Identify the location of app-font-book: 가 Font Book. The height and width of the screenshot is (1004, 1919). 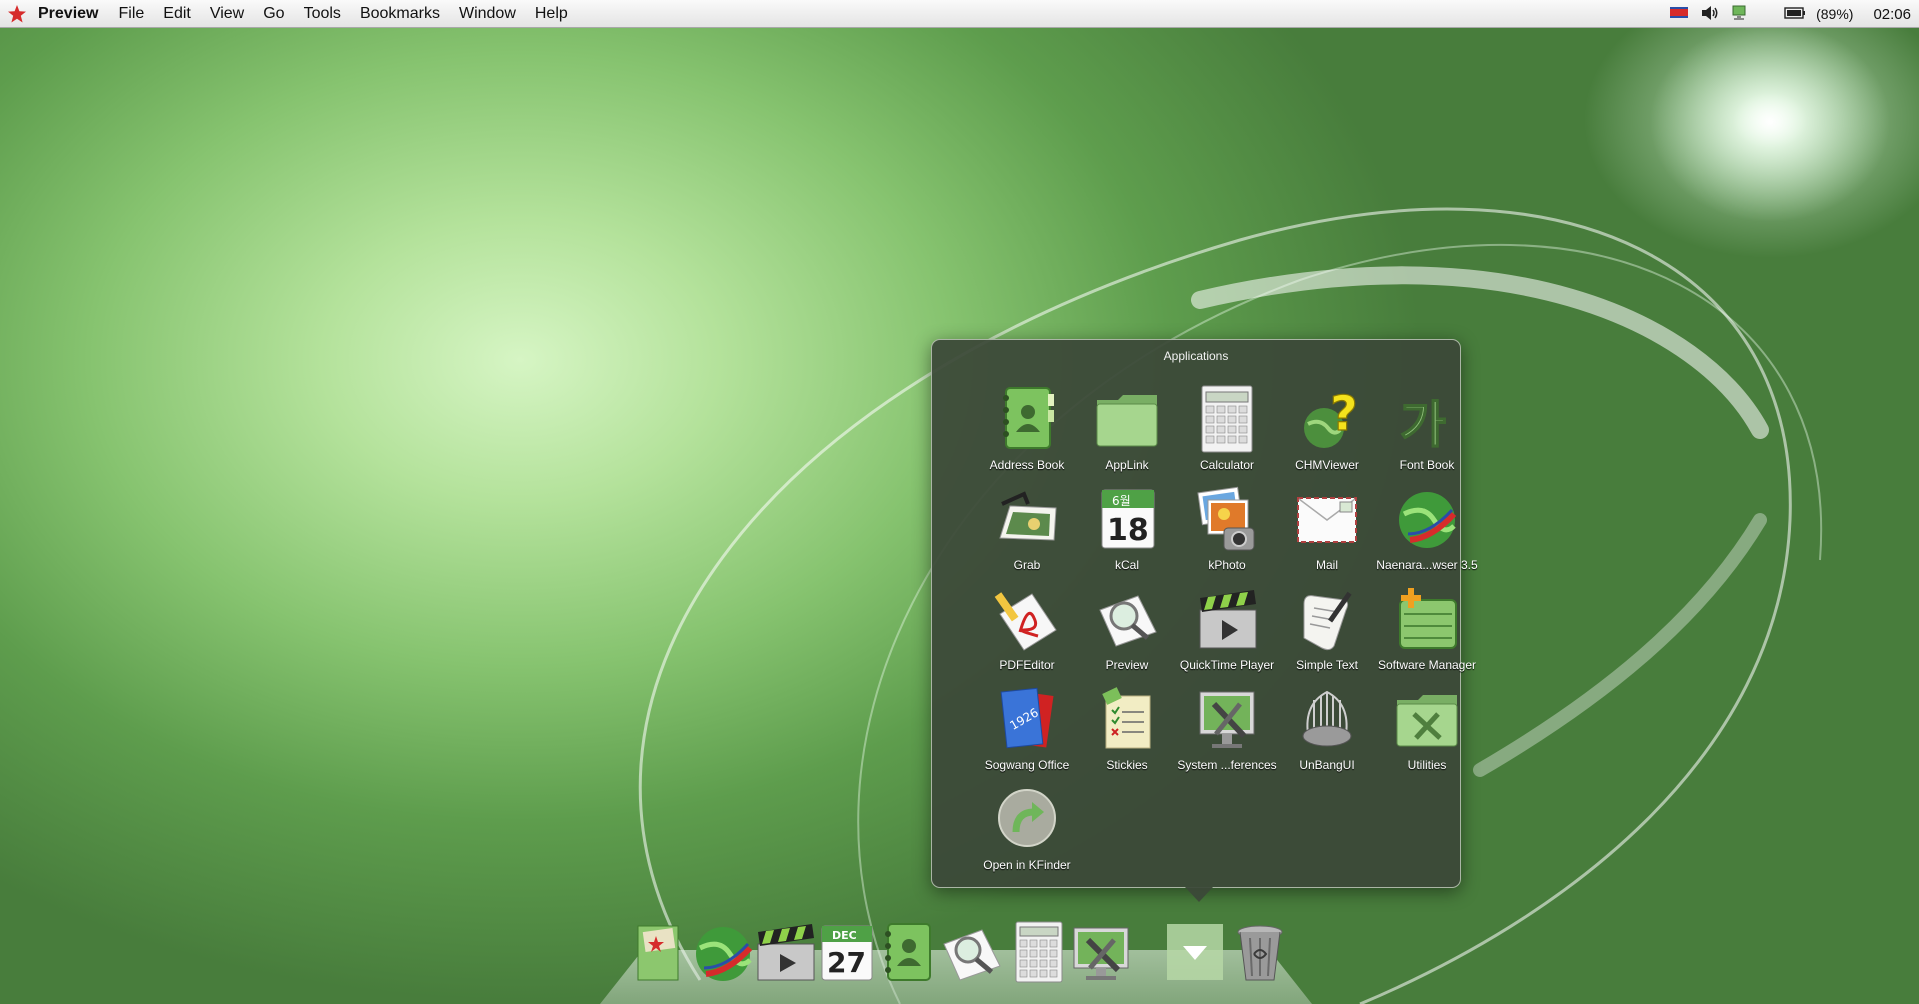
(1427, 434).